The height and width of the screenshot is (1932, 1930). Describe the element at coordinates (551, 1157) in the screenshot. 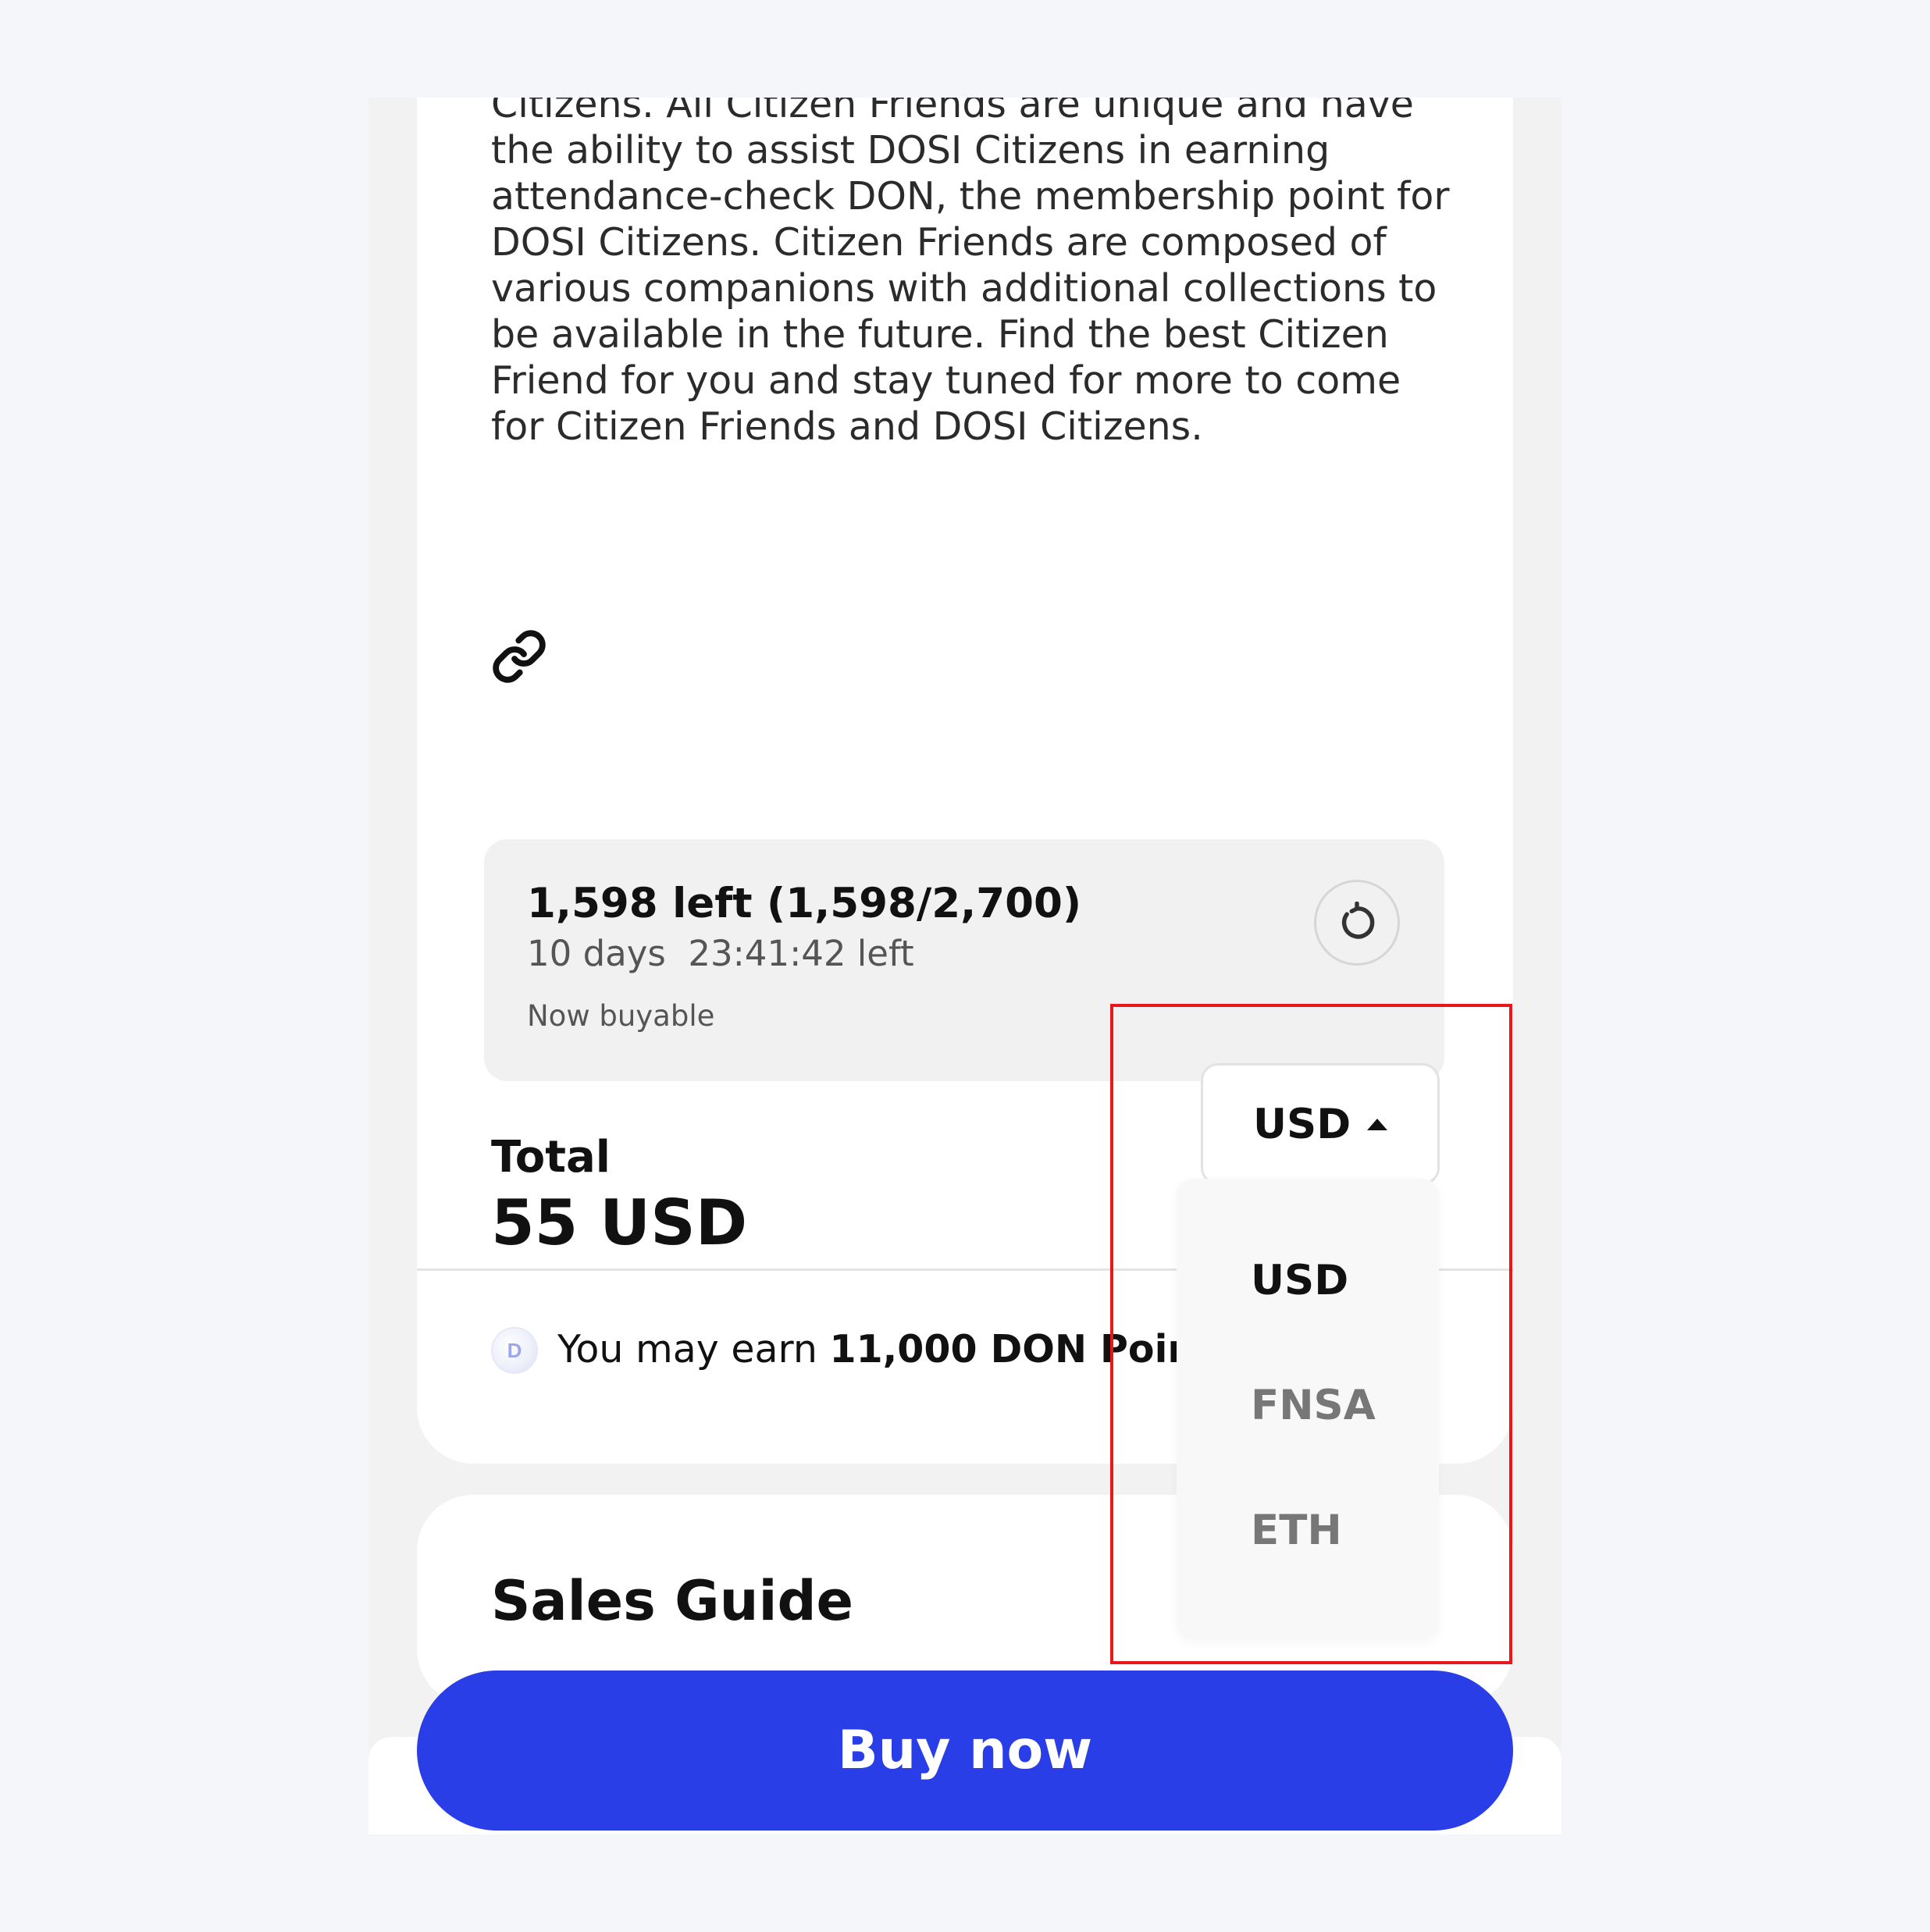

I see `total-label: Total` at that location.